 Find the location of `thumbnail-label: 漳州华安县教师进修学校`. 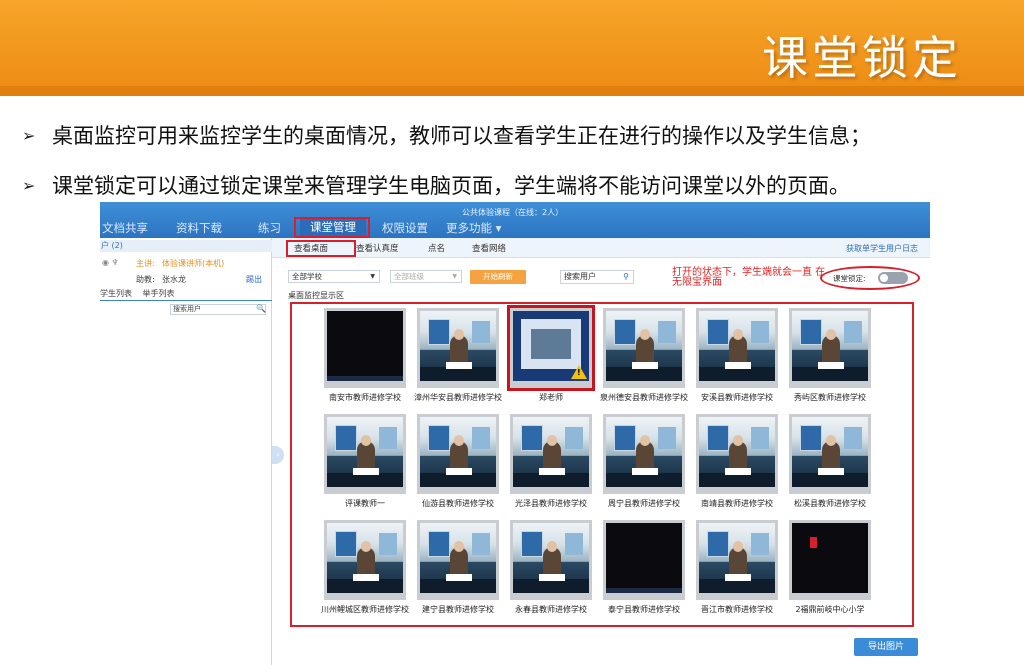

thumbnail-label: 漳州华安县教师进修学校 is located at coordinates (458, 397).